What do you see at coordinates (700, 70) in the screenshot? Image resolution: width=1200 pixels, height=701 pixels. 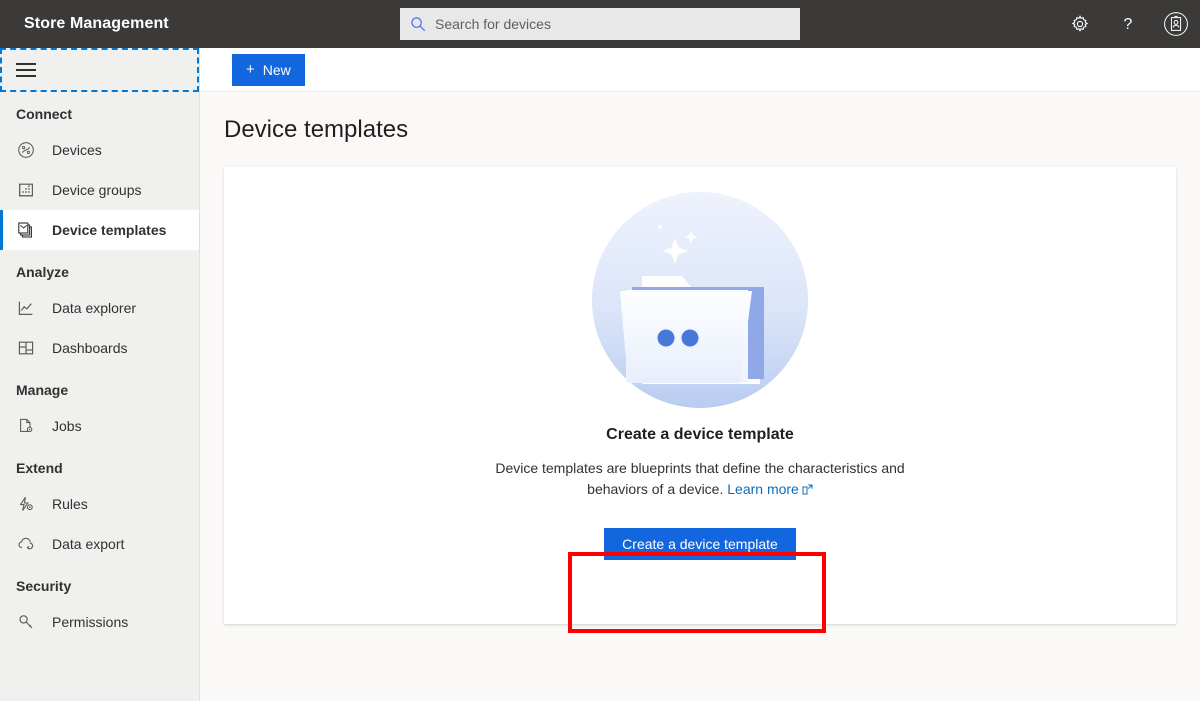 I see `command-bar: + New` at bounding box center [700, 70].